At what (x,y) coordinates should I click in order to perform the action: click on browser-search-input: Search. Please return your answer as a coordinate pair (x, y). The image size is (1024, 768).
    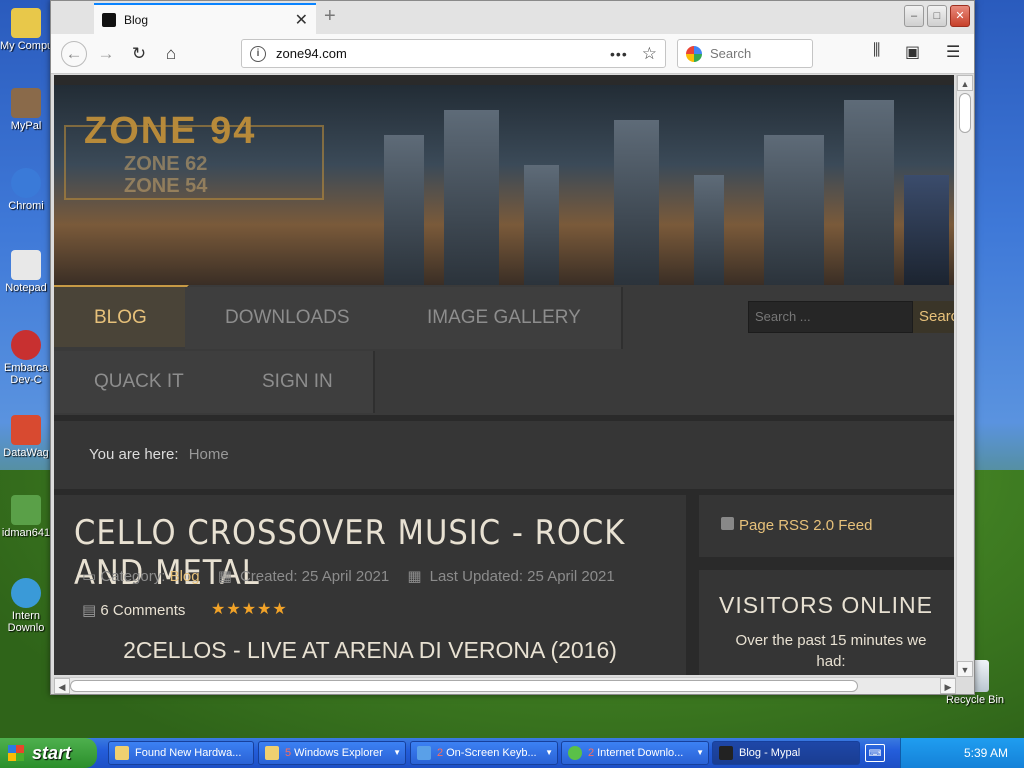
    Looking at the image, I should click on (745, 53).